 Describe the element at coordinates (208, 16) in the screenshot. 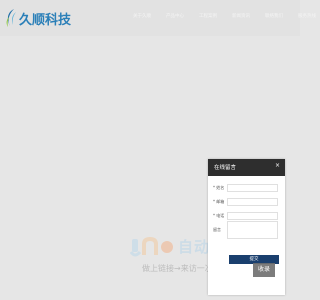

I see `nav-item-cases: 工程案例` at that location.